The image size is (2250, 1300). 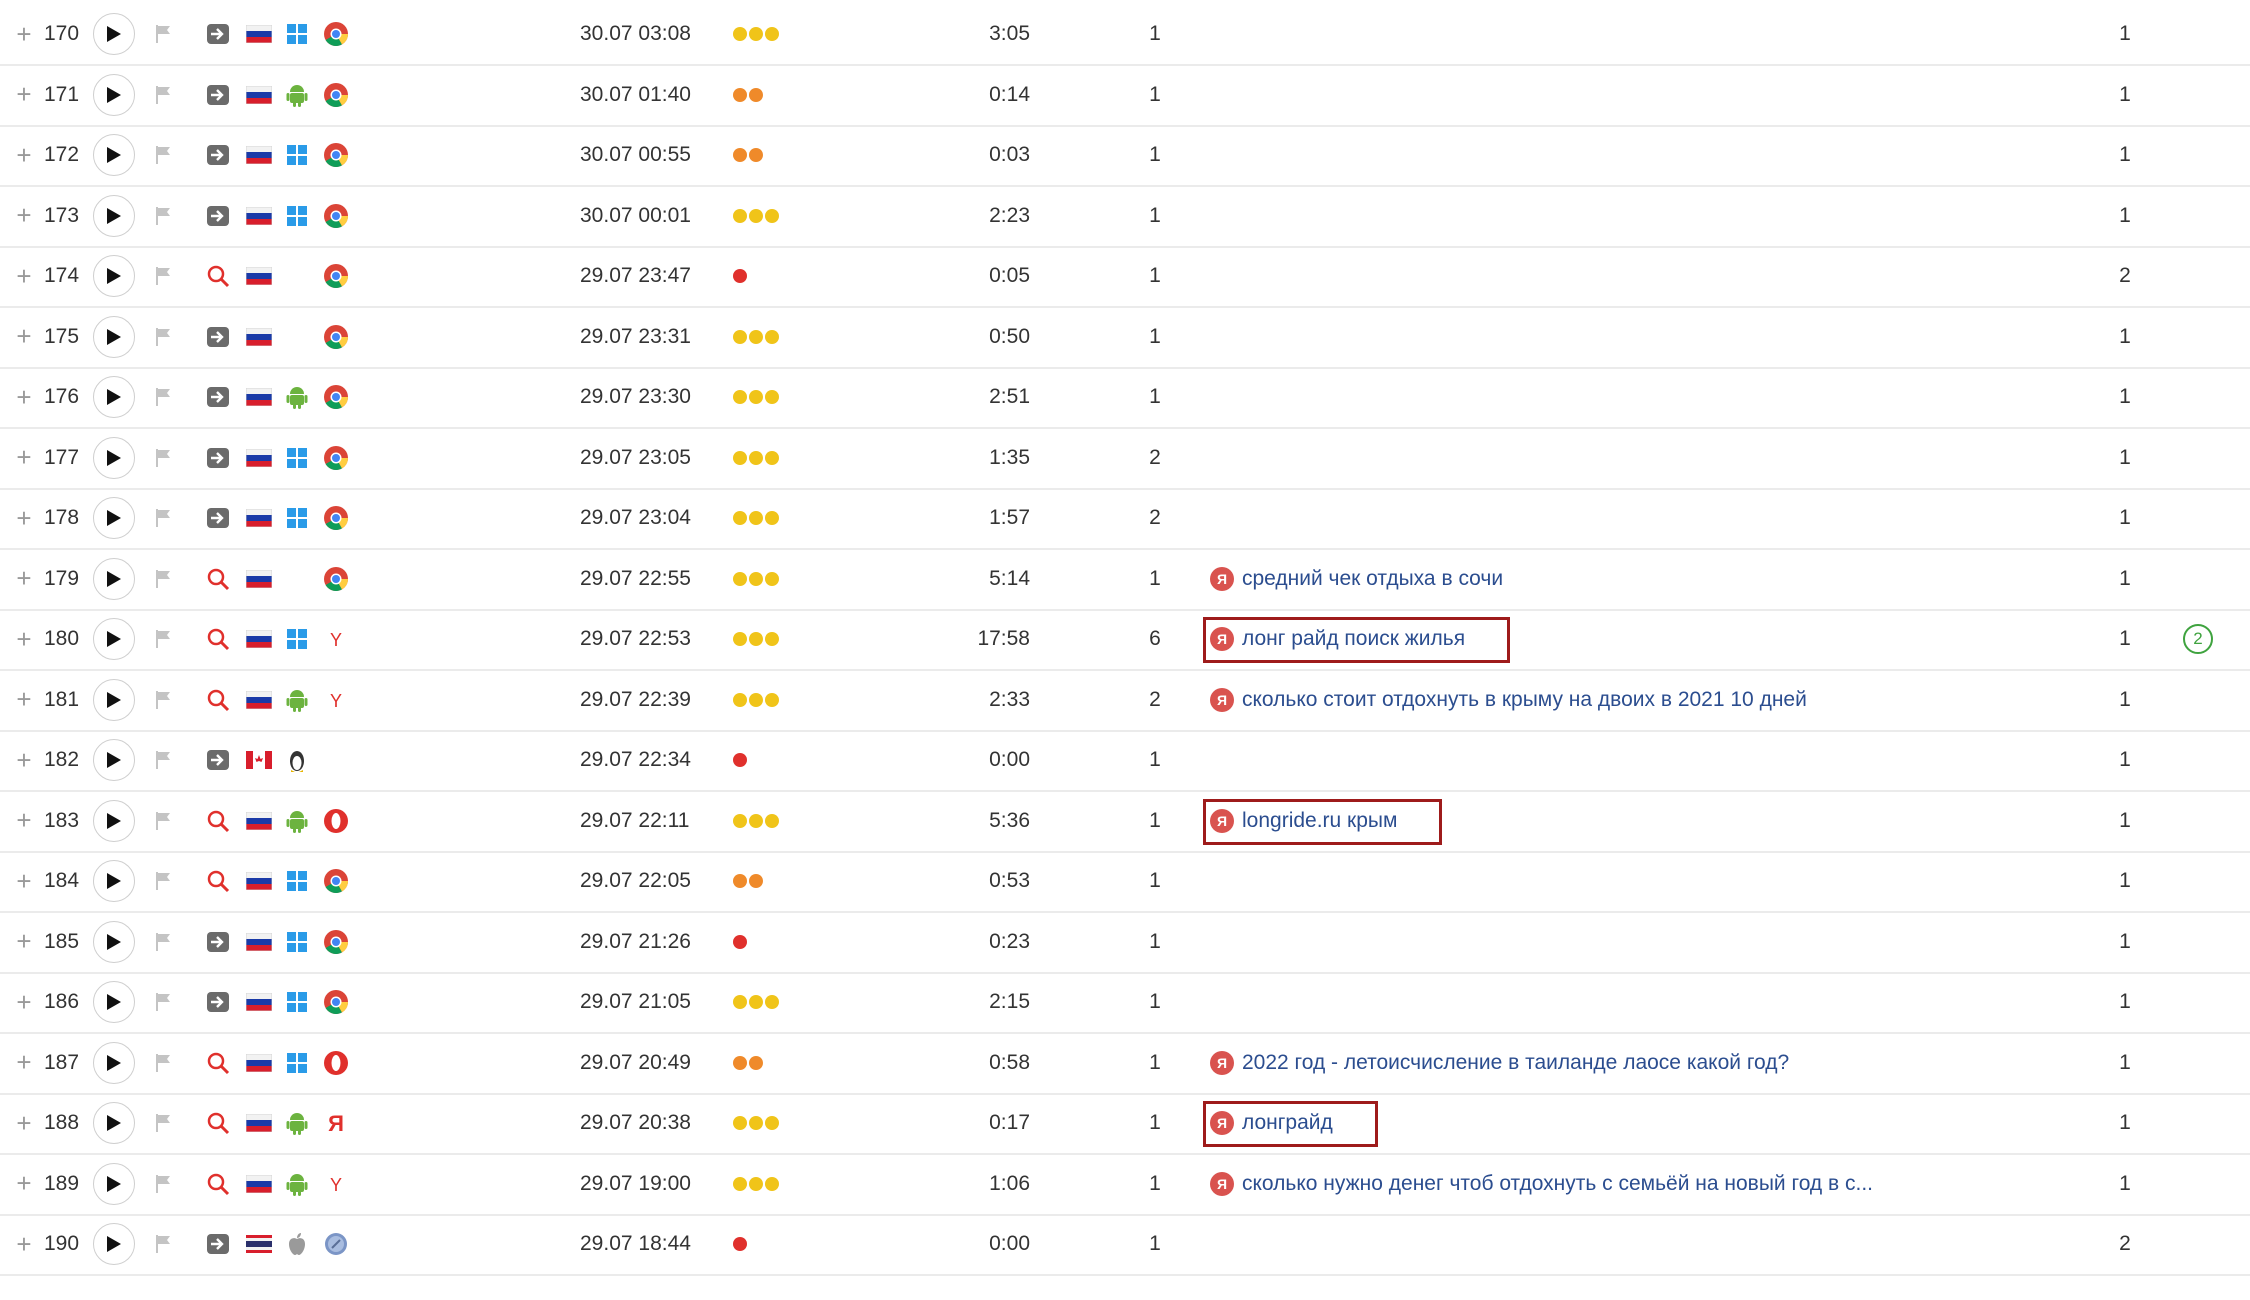 What do you see at coordinates (2198, 639) in the screenshot?
I see `visit-number-badge: 2` at bounding box center [2198, 639].